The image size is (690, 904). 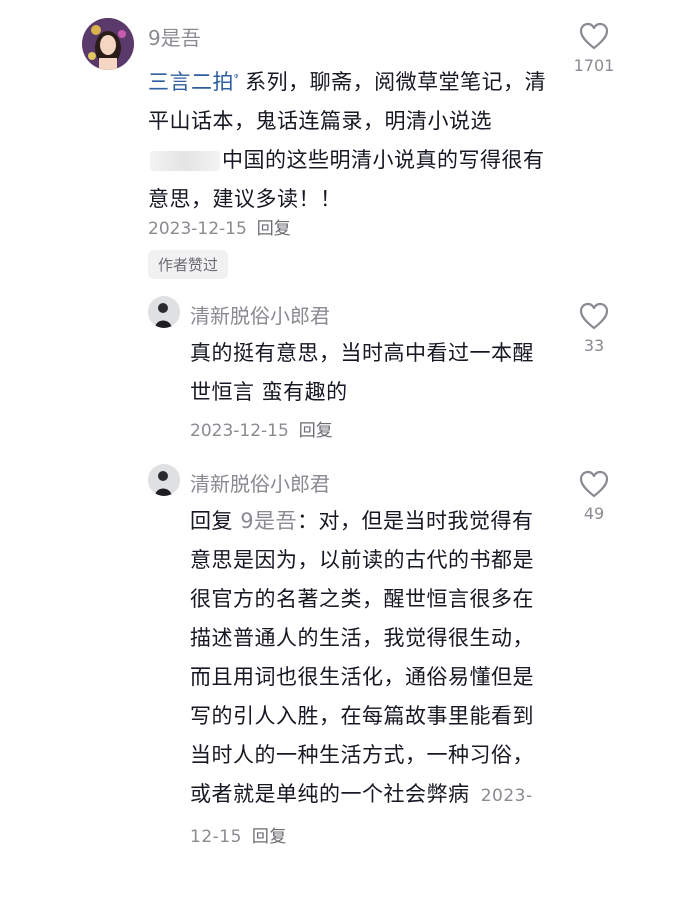 What do you see at coordinates (174, 36) in the screenshot?
I see `comment-username: 9是吾` at bounding box center [174, 36].